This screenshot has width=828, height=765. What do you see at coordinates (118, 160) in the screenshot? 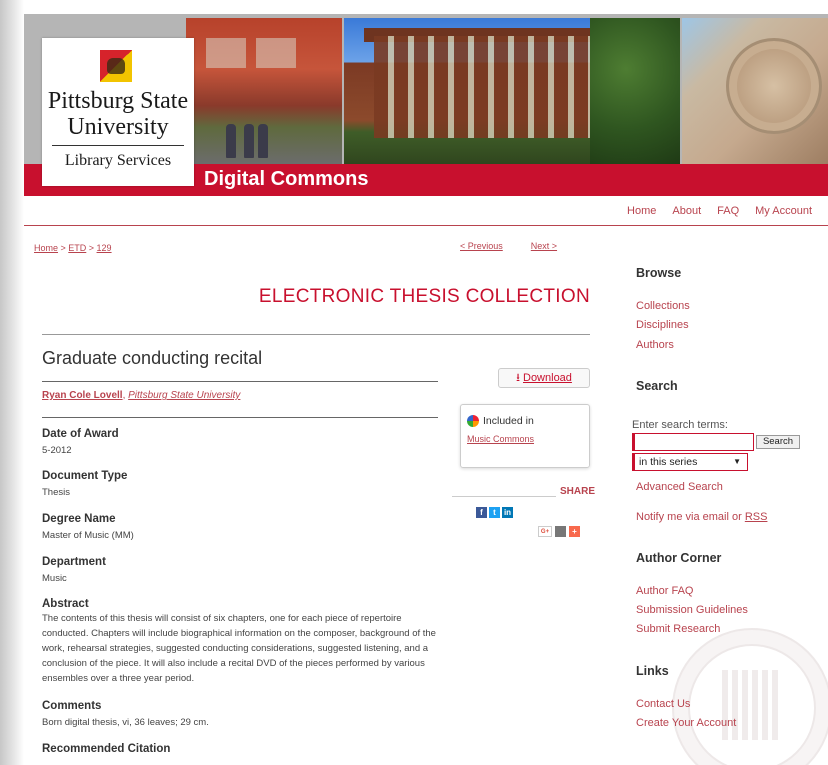
I see `logo-text-line3: Library Services` at bounding box center [118, 160].